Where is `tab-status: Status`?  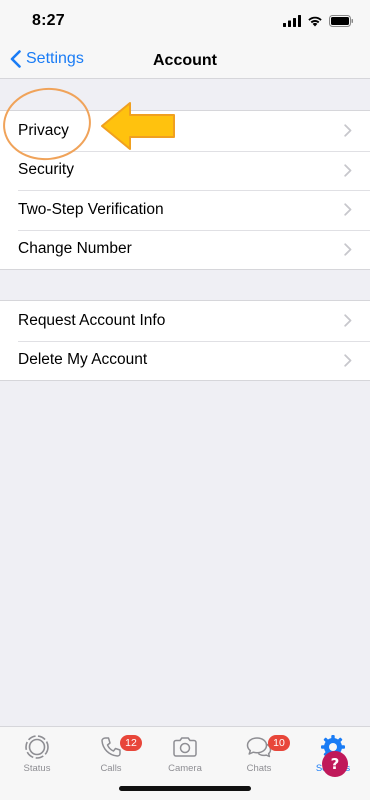 tab-status: Status is located at coordinates (37, 753).